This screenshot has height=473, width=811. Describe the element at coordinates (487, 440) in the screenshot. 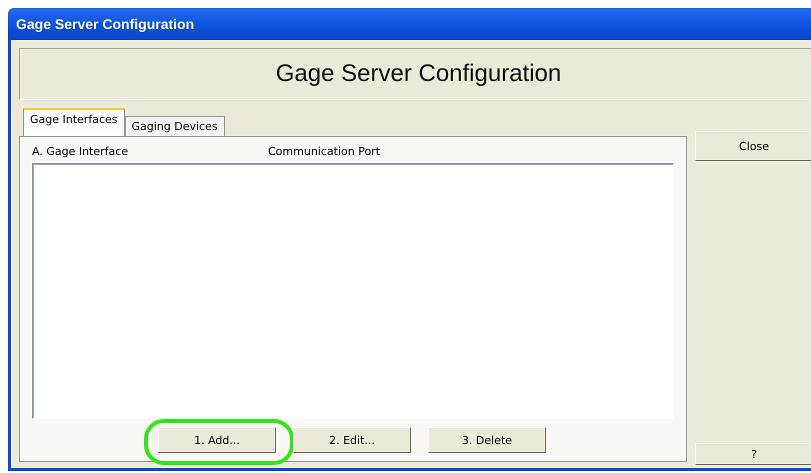

I see `action-button: 3. Delete` at that location.